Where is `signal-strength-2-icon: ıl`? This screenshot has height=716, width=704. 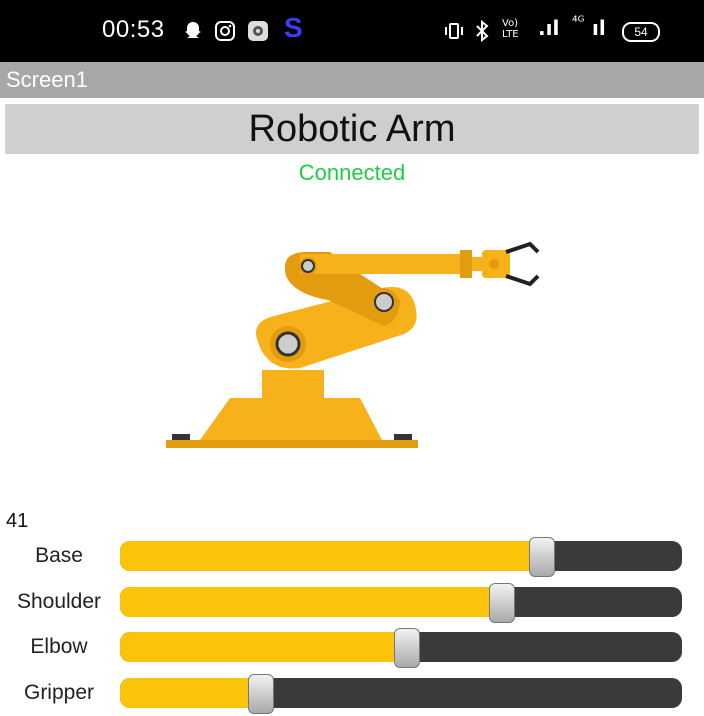 signal-strength-2-icon: ıl is located at coordinates (599, 28).